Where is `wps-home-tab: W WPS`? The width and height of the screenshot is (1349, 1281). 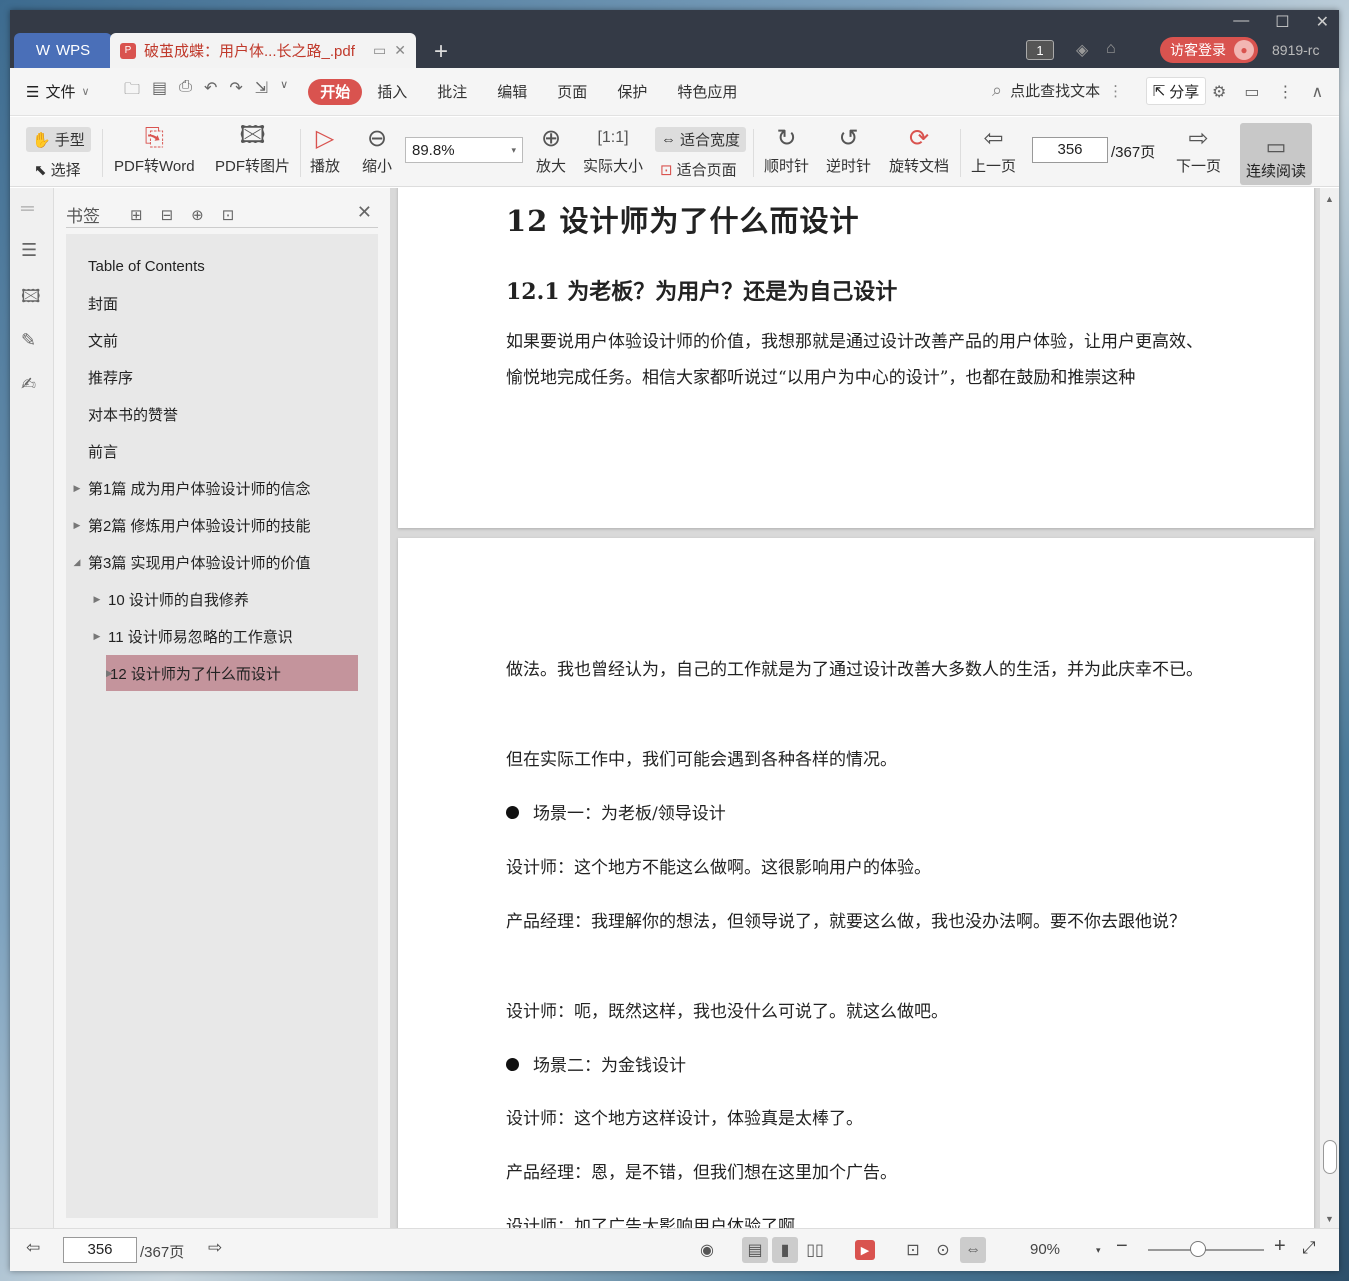 wps-home-tab: W WPS is located at coordinates (63, 50).